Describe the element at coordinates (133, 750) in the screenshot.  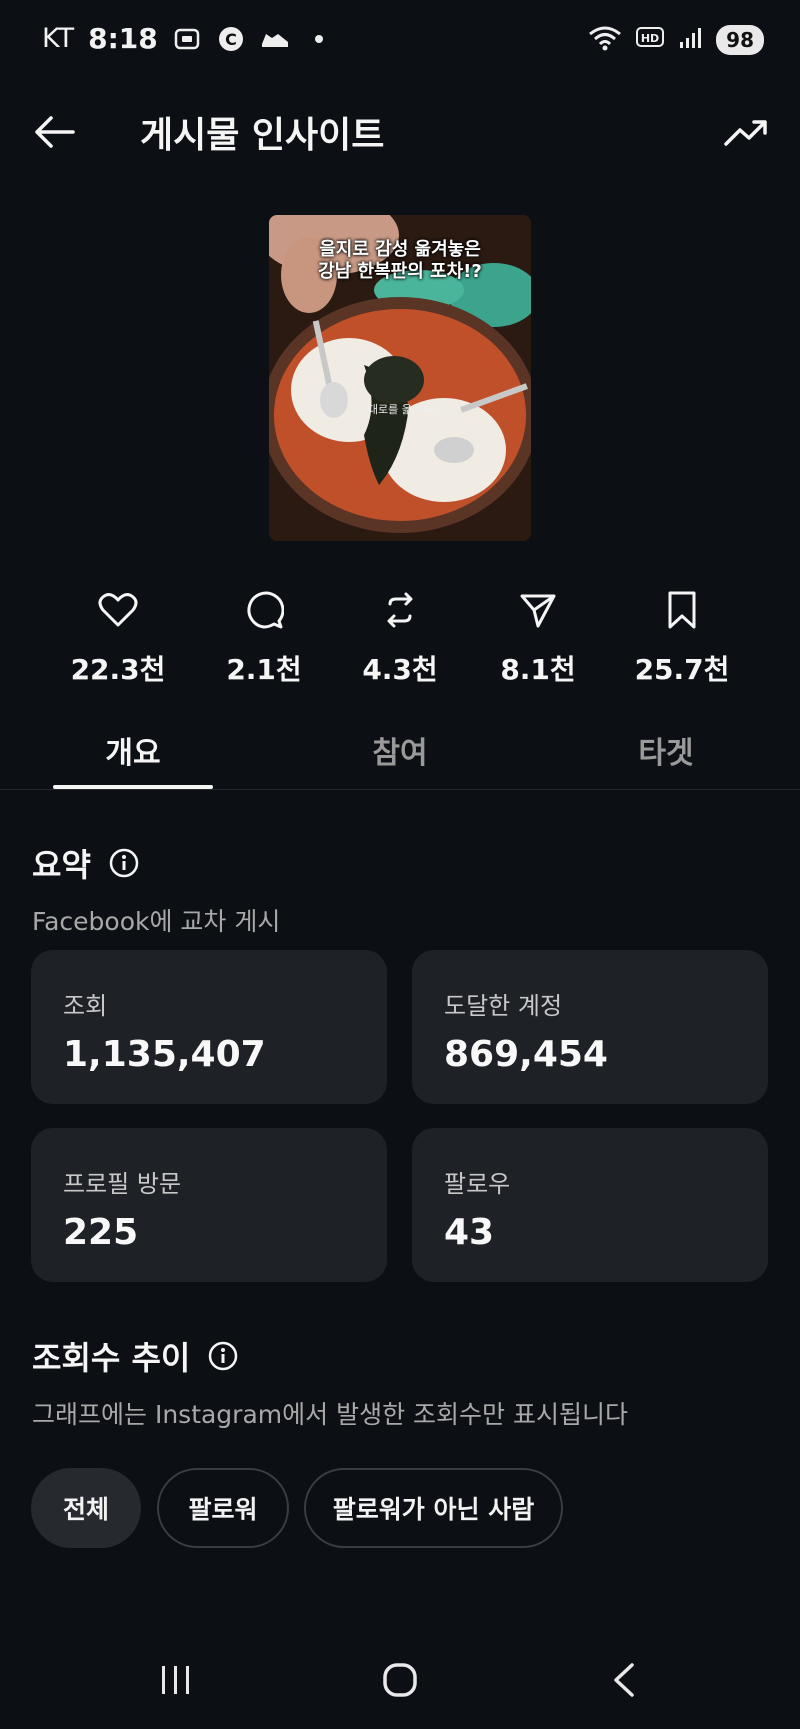
I see `tab-overview: 개요` at that location.